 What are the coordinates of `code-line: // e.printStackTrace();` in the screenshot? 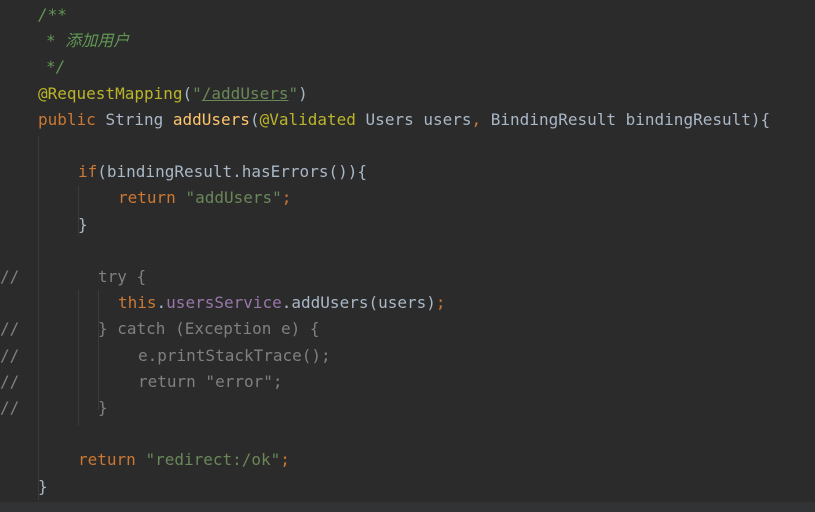 It's located at (407, 356).